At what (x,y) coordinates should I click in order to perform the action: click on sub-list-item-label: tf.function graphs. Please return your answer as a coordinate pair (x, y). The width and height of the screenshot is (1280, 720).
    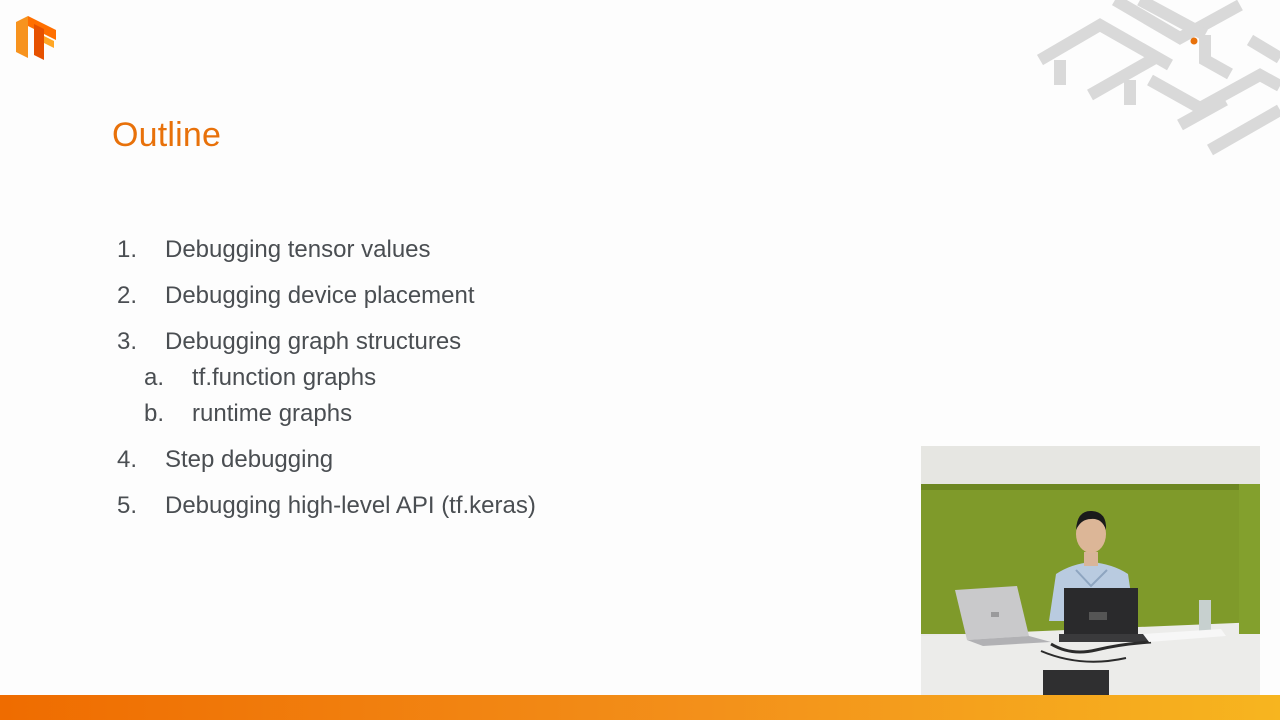
    Looking at the image, I should click on (284, 377).